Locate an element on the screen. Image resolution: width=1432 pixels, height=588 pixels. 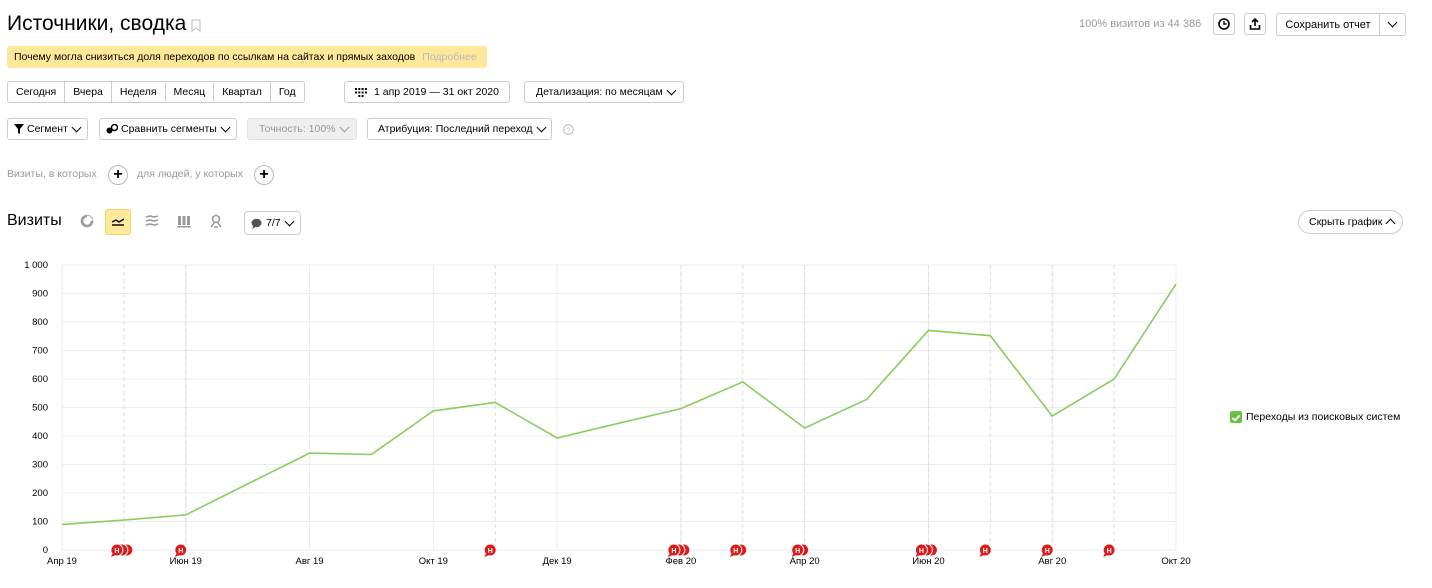
line-chart-glyph is located at coordinates (118, 222).